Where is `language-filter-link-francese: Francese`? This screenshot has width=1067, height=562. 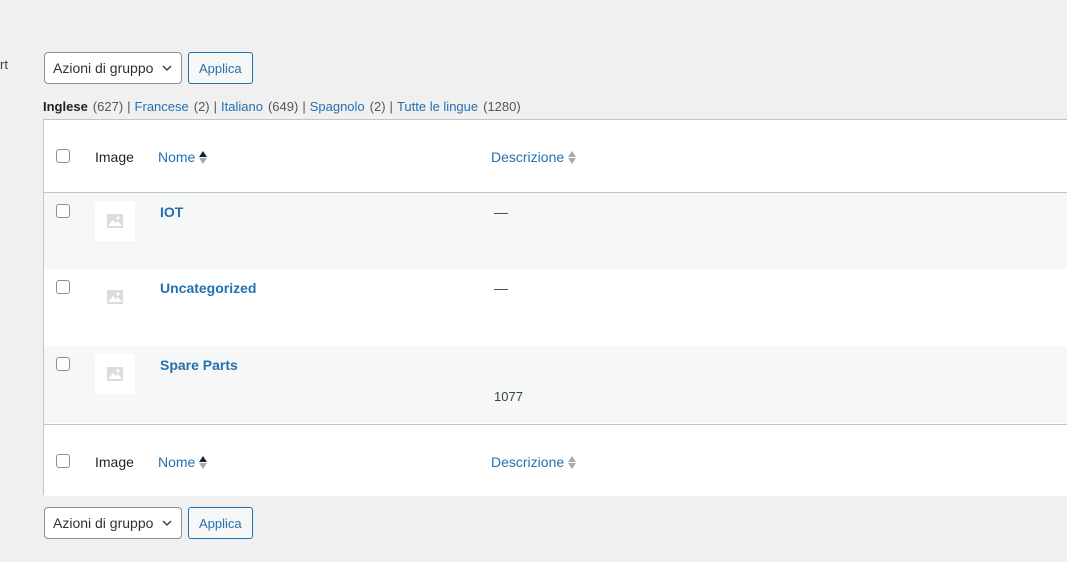 language-filter-link-francese: Francese is located at coordinates (162, 106).